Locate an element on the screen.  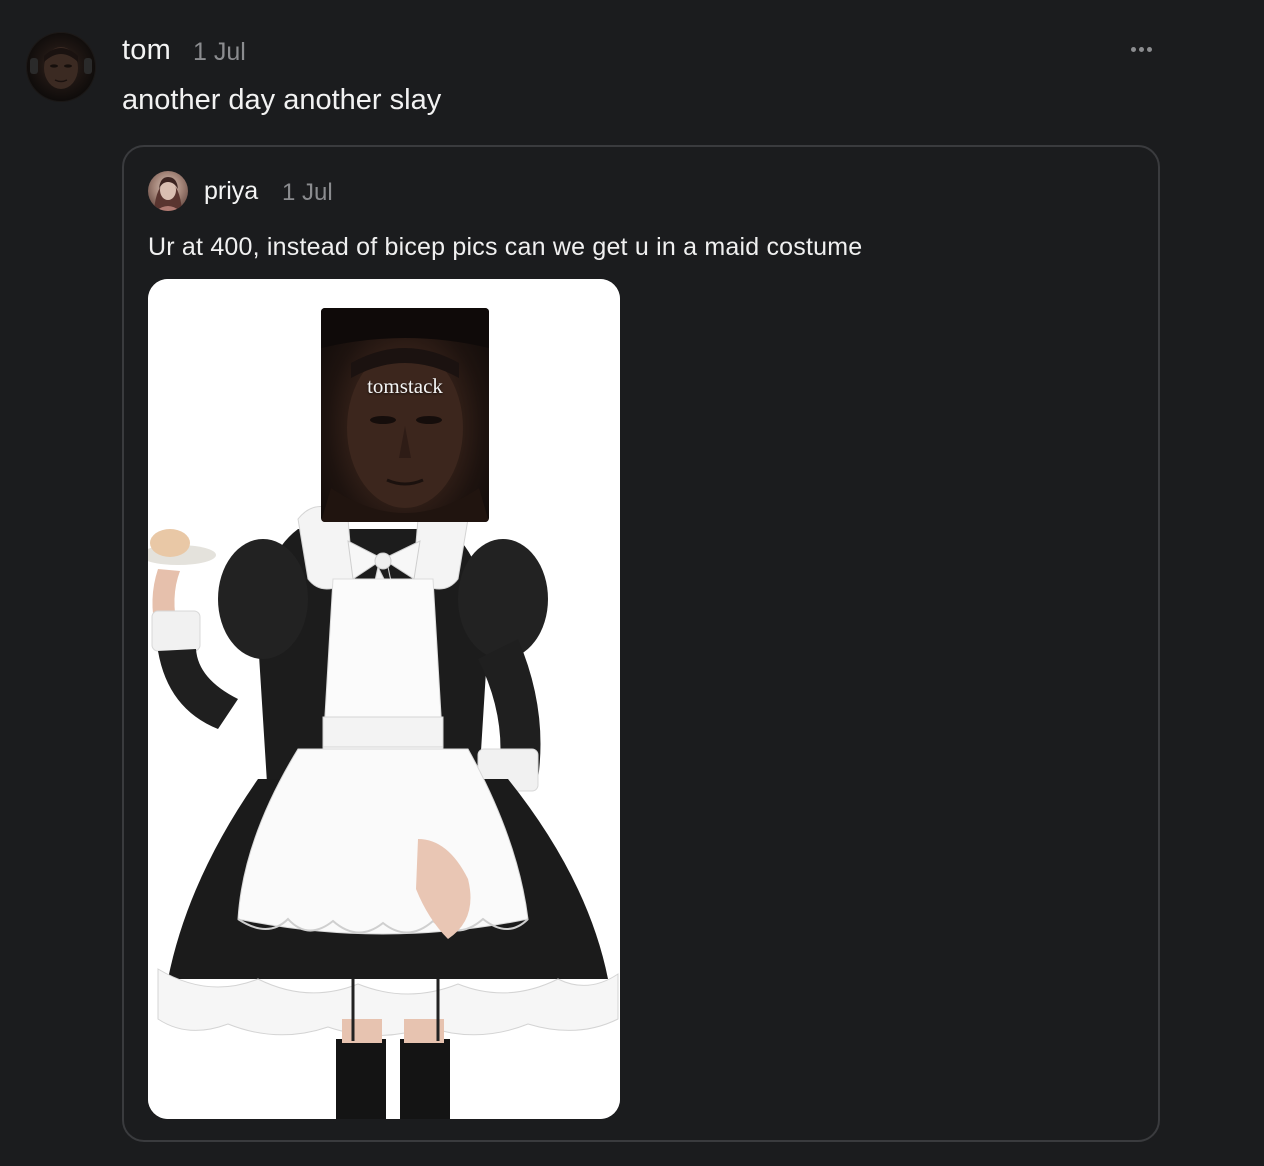
quoted-author-avatar is located at coordinates (168, 191).